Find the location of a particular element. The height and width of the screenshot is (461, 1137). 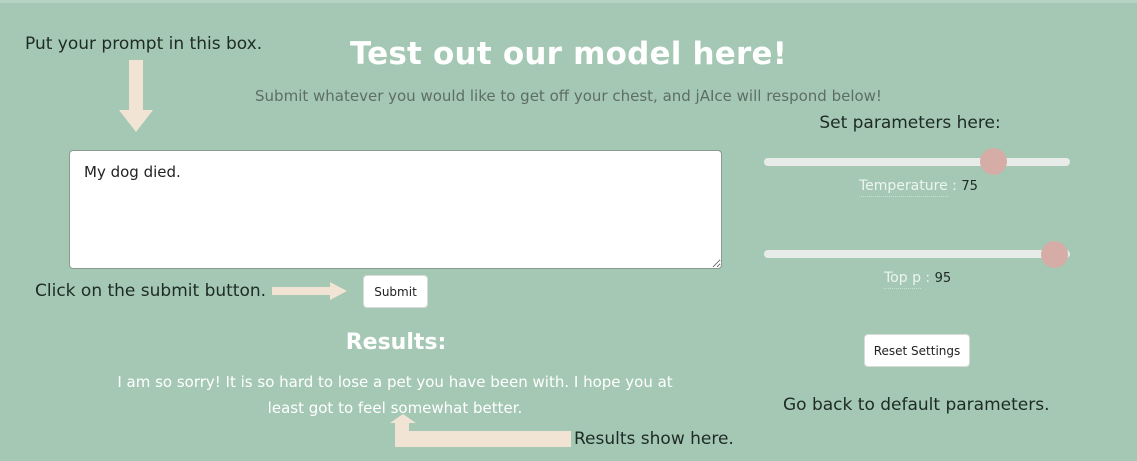

parameters-heading: Set parameters here: is located at coordinates (910, 123).